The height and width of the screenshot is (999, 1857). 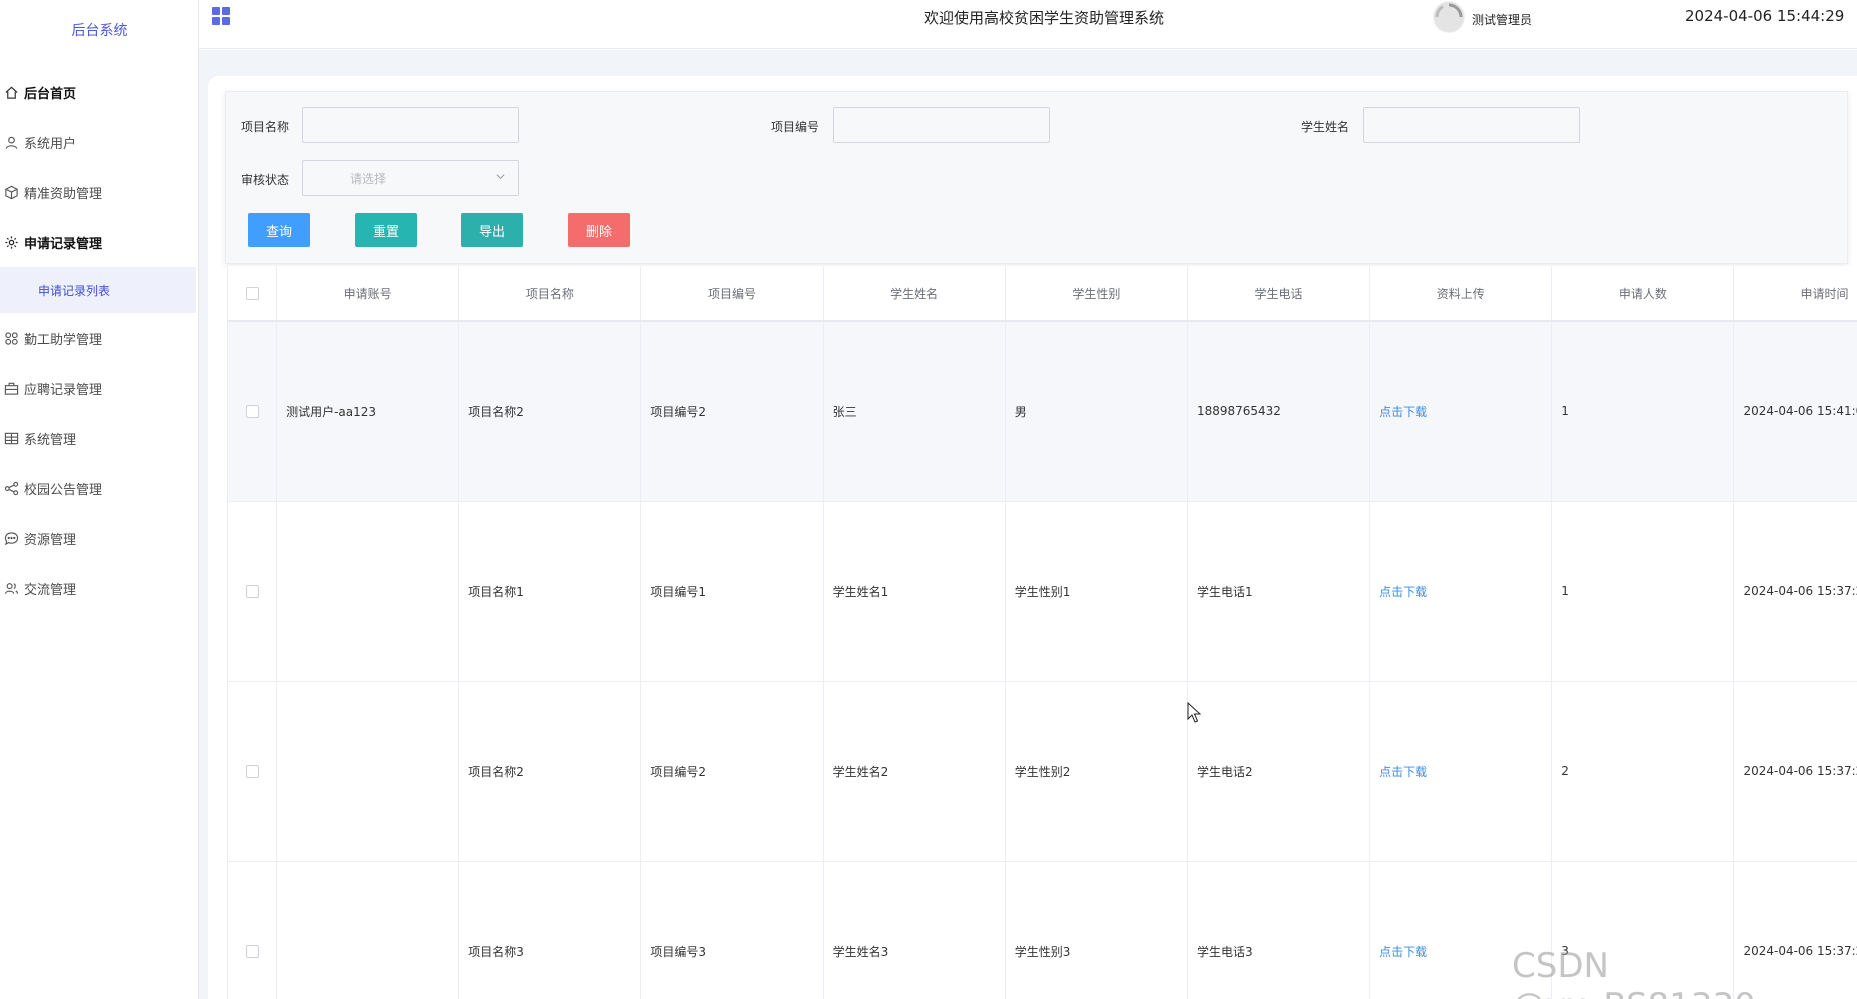 I want to click on query-button: 查询, so click(x=279, y=230).